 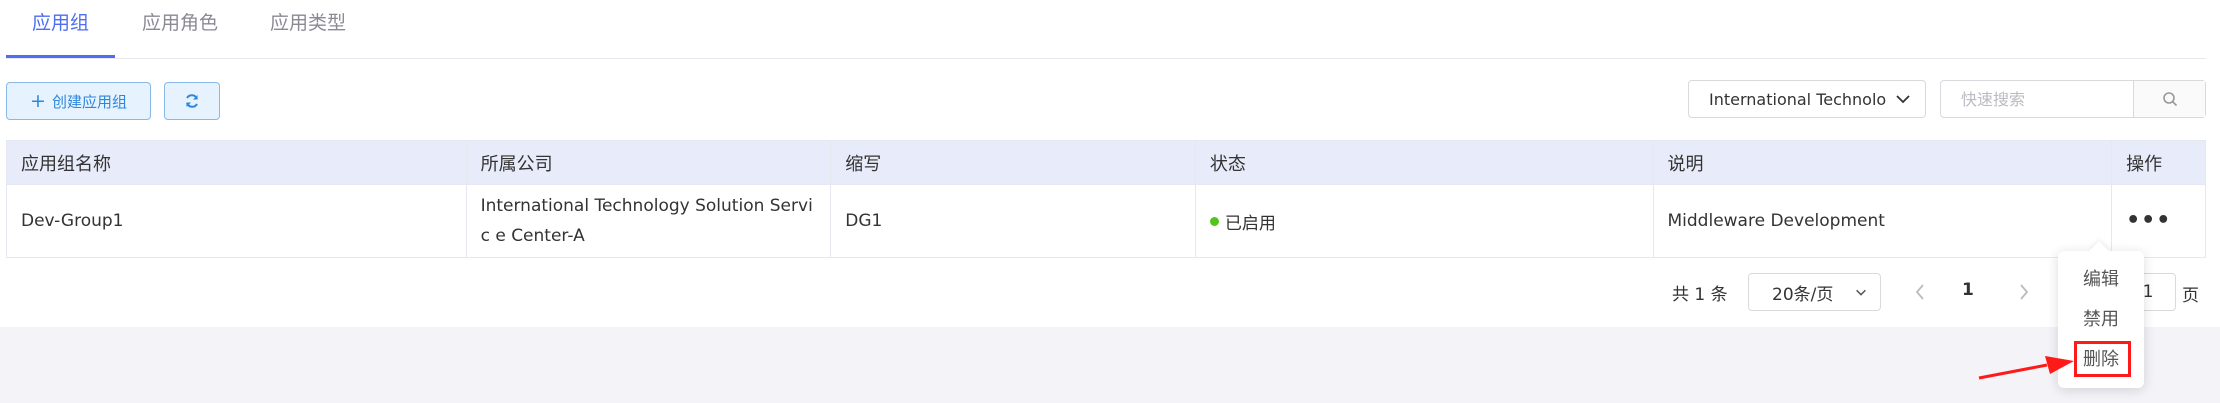 What do you see at coordinates (237, 221) in the screenshot?
I see `cell-name: Dev-Group1` at bounding box center [237, 221].